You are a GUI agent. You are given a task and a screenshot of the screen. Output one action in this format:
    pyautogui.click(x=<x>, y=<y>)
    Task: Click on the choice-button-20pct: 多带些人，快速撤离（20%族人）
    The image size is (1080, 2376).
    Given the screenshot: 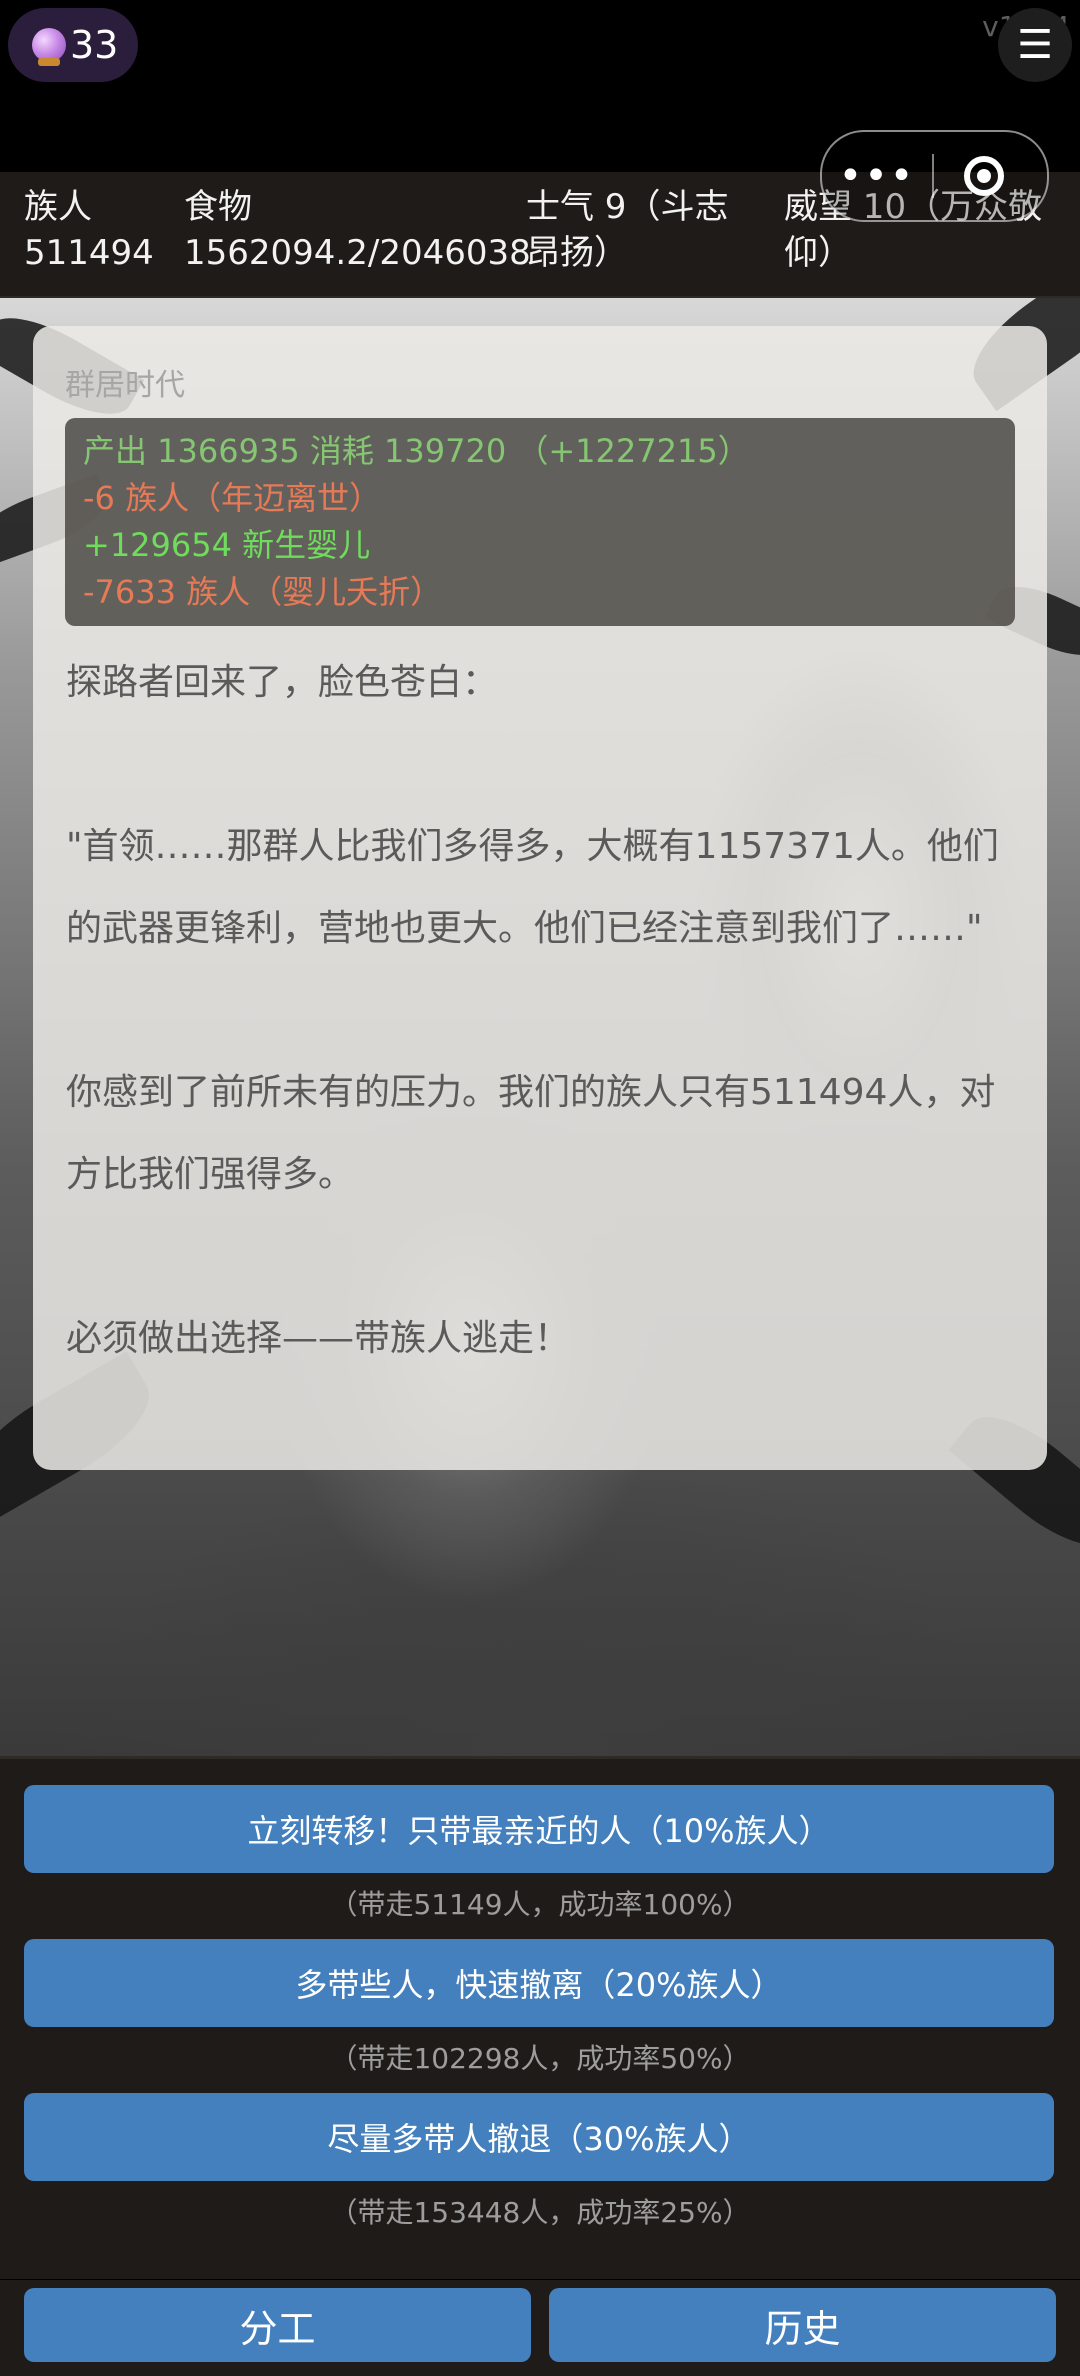 What is the action you would take?
    pyautogui.click(x=539, y=1983)
    